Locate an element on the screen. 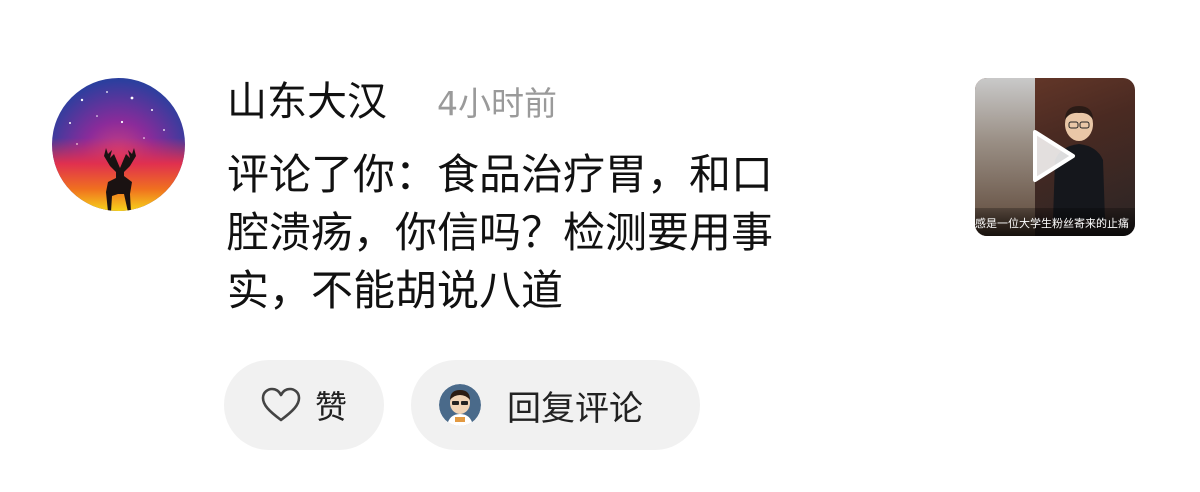 Image resolution: width=1200 pixels, height=492 pixels. comment-line: 评论了你：食品治疗胃，和口 is located at coordinates (500, 174).